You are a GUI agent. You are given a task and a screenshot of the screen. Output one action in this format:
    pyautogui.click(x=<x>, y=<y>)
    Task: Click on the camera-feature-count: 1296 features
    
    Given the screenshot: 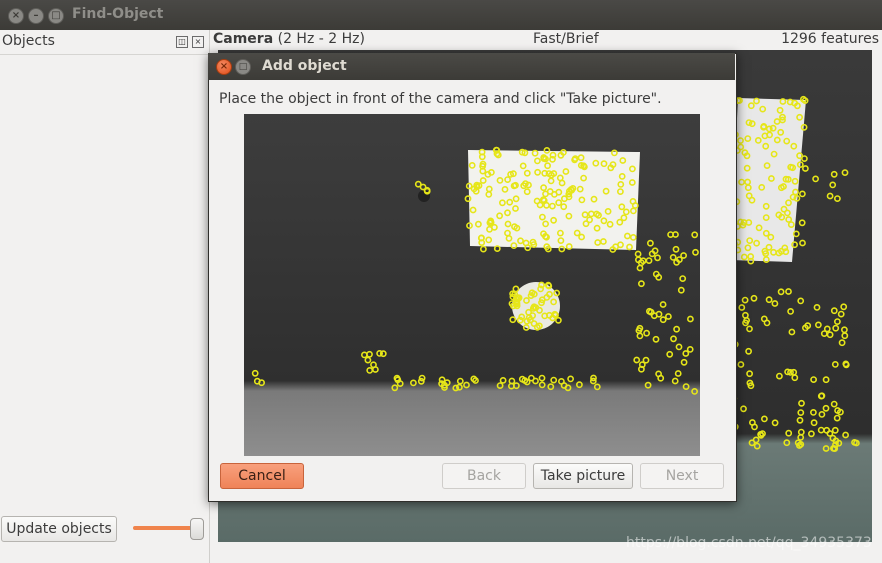 What is the action you would take?
    pyautogui.click(x=830, y=39)
    